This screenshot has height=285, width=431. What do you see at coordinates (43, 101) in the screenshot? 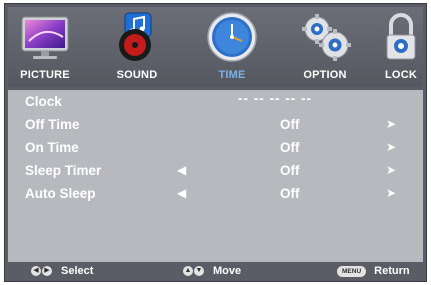
I see `row-label: Clock` at bounding box center [43, 101].